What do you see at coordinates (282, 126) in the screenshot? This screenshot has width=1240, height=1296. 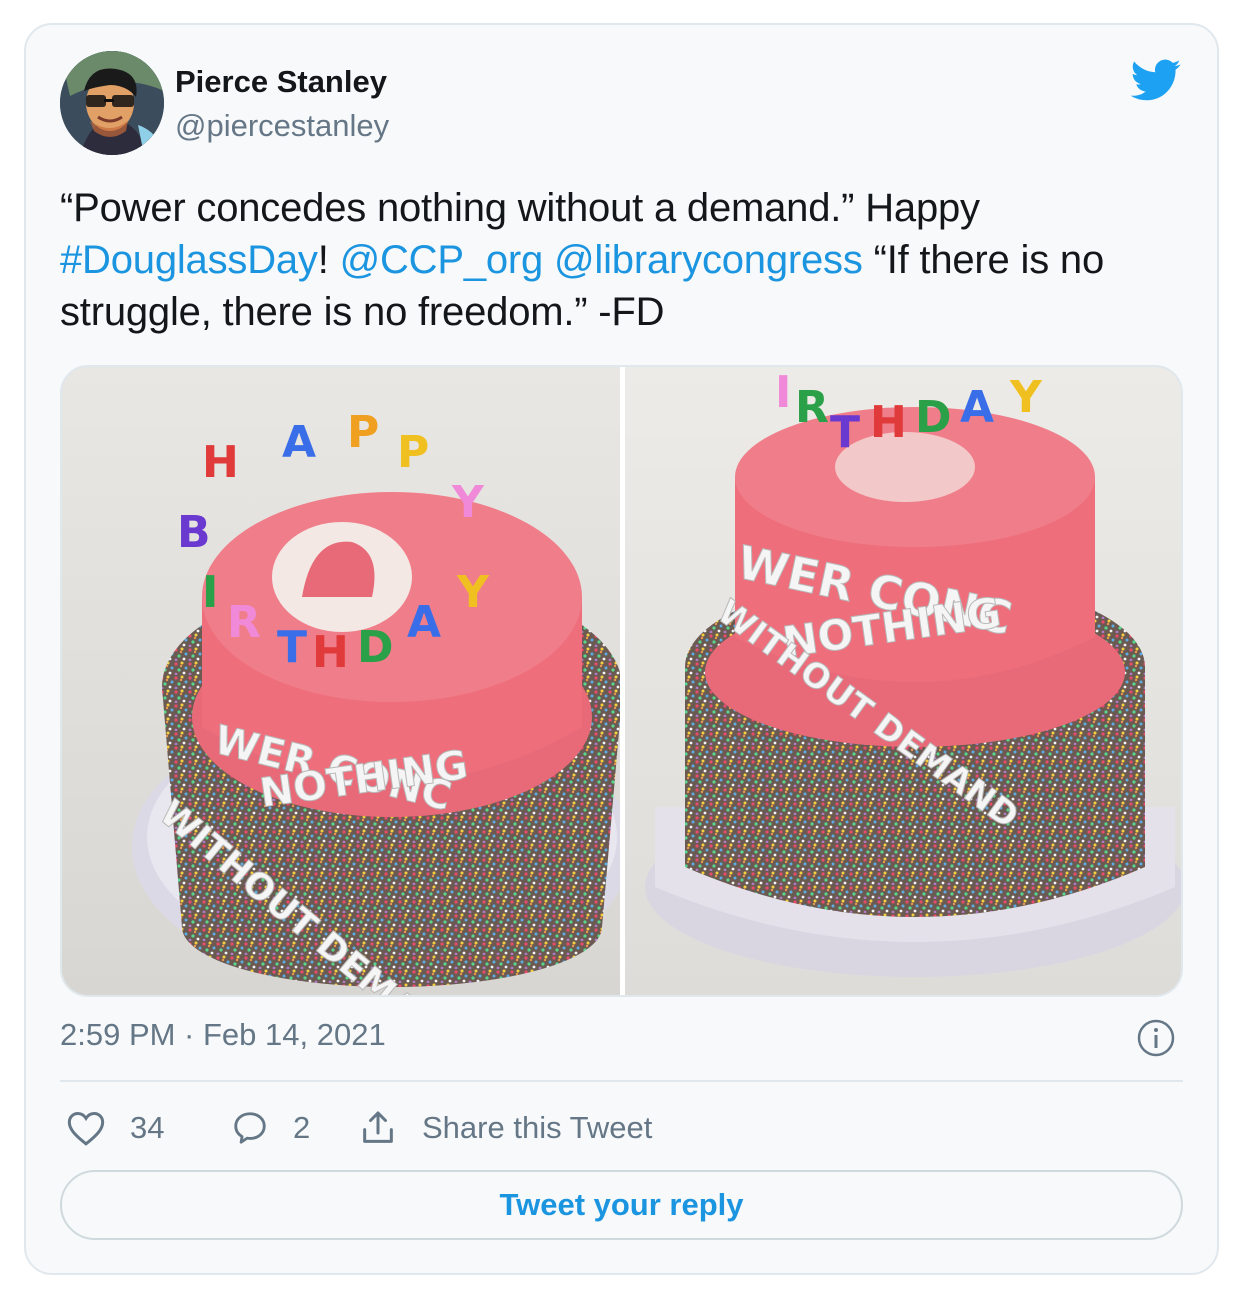 I see `author-handle: @piercestanley` at bounding box center [282, 126].